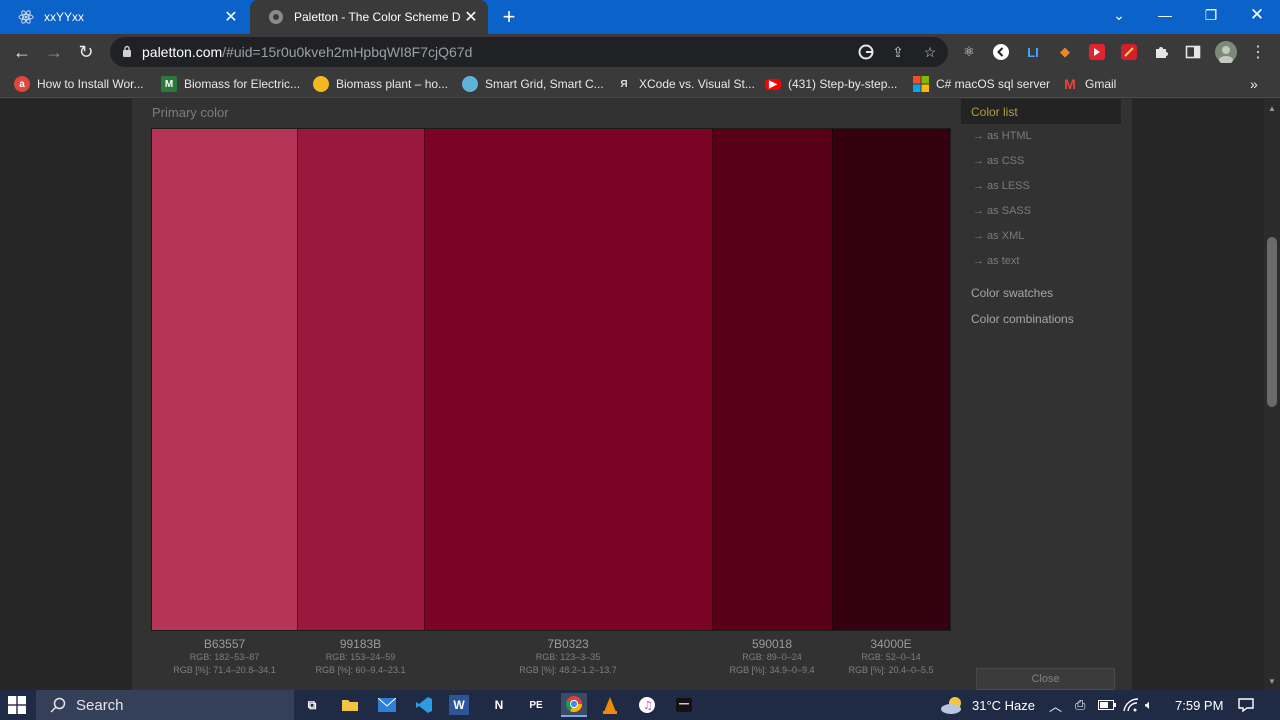  What do you see at coordinates (86, 52) in the screenshot?
I see `reload-icon: ↻` at bounding box center [86, 52].